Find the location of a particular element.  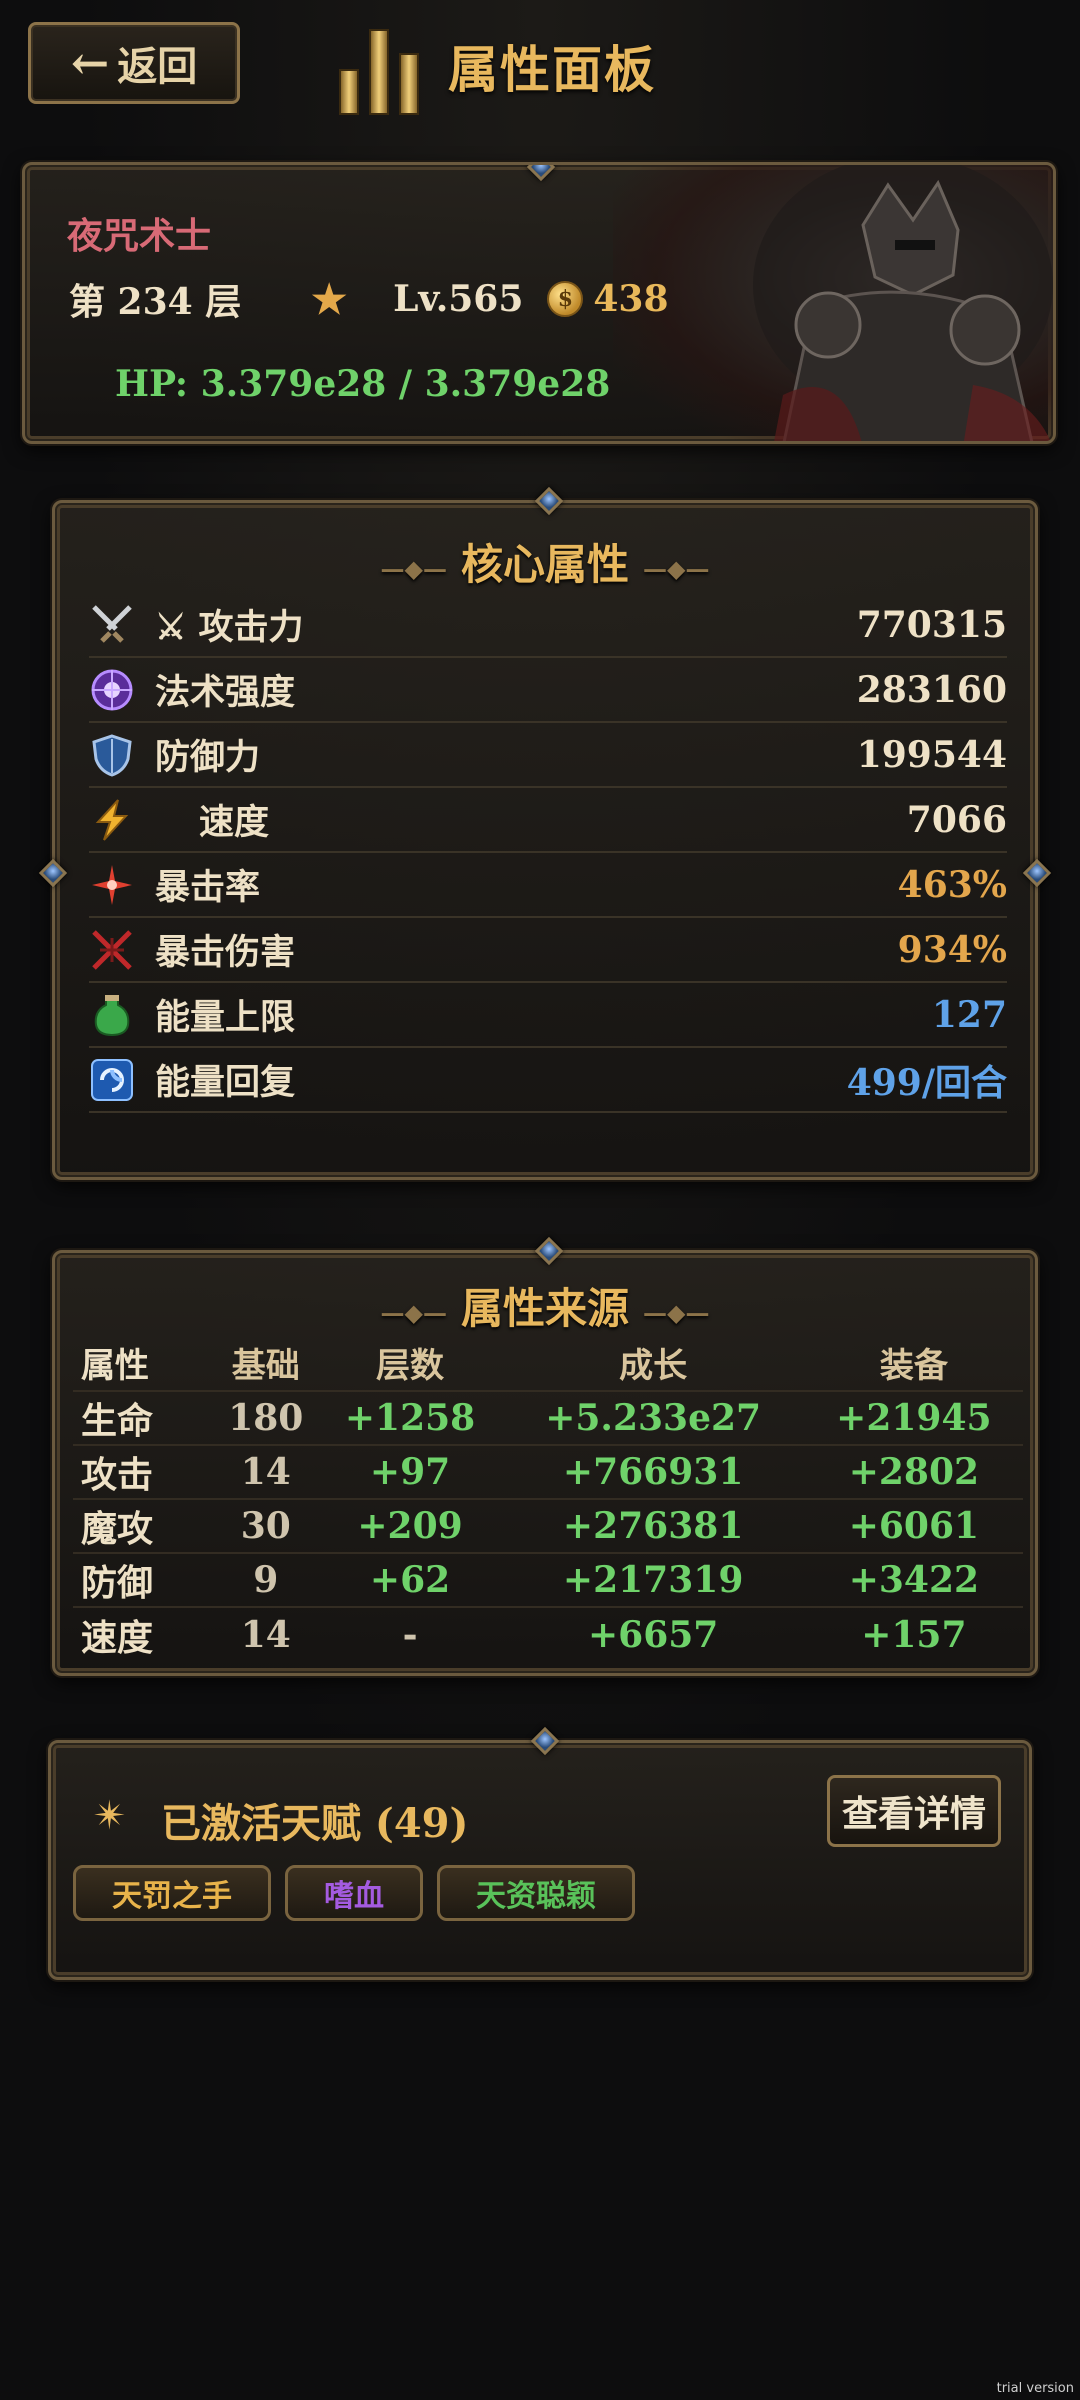

gold-amount: 438 is located at coordinates (631, 299).